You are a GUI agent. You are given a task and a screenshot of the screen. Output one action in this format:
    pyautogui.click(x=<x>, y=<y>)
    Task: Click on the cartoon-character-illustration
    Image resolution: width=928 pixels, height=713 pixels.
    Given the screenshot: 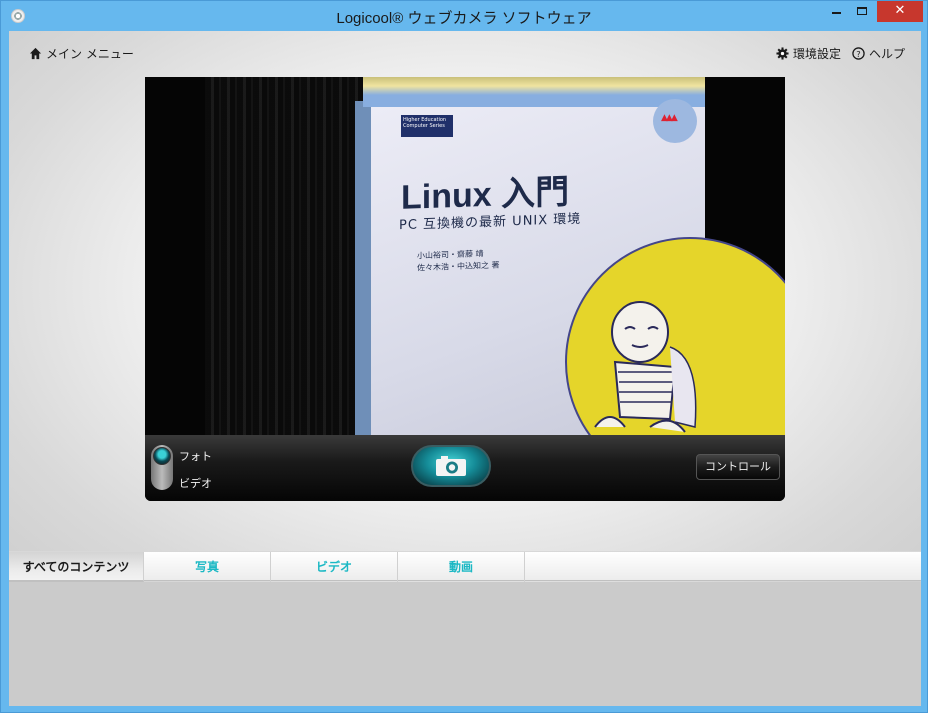 What is the action you would take?
    pyautogui.click(x=645, y=367)
    